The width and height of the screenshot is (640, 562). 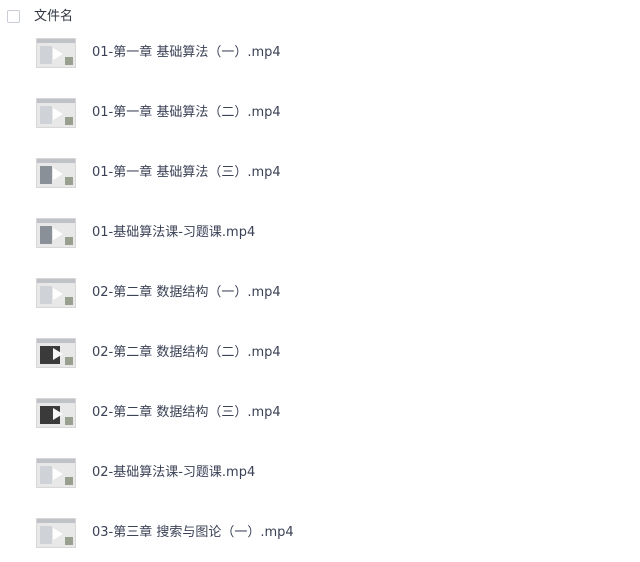 I want to click on file-name: 01-第一章 基础算法（二）.mp4, so click(x=186, y=113).